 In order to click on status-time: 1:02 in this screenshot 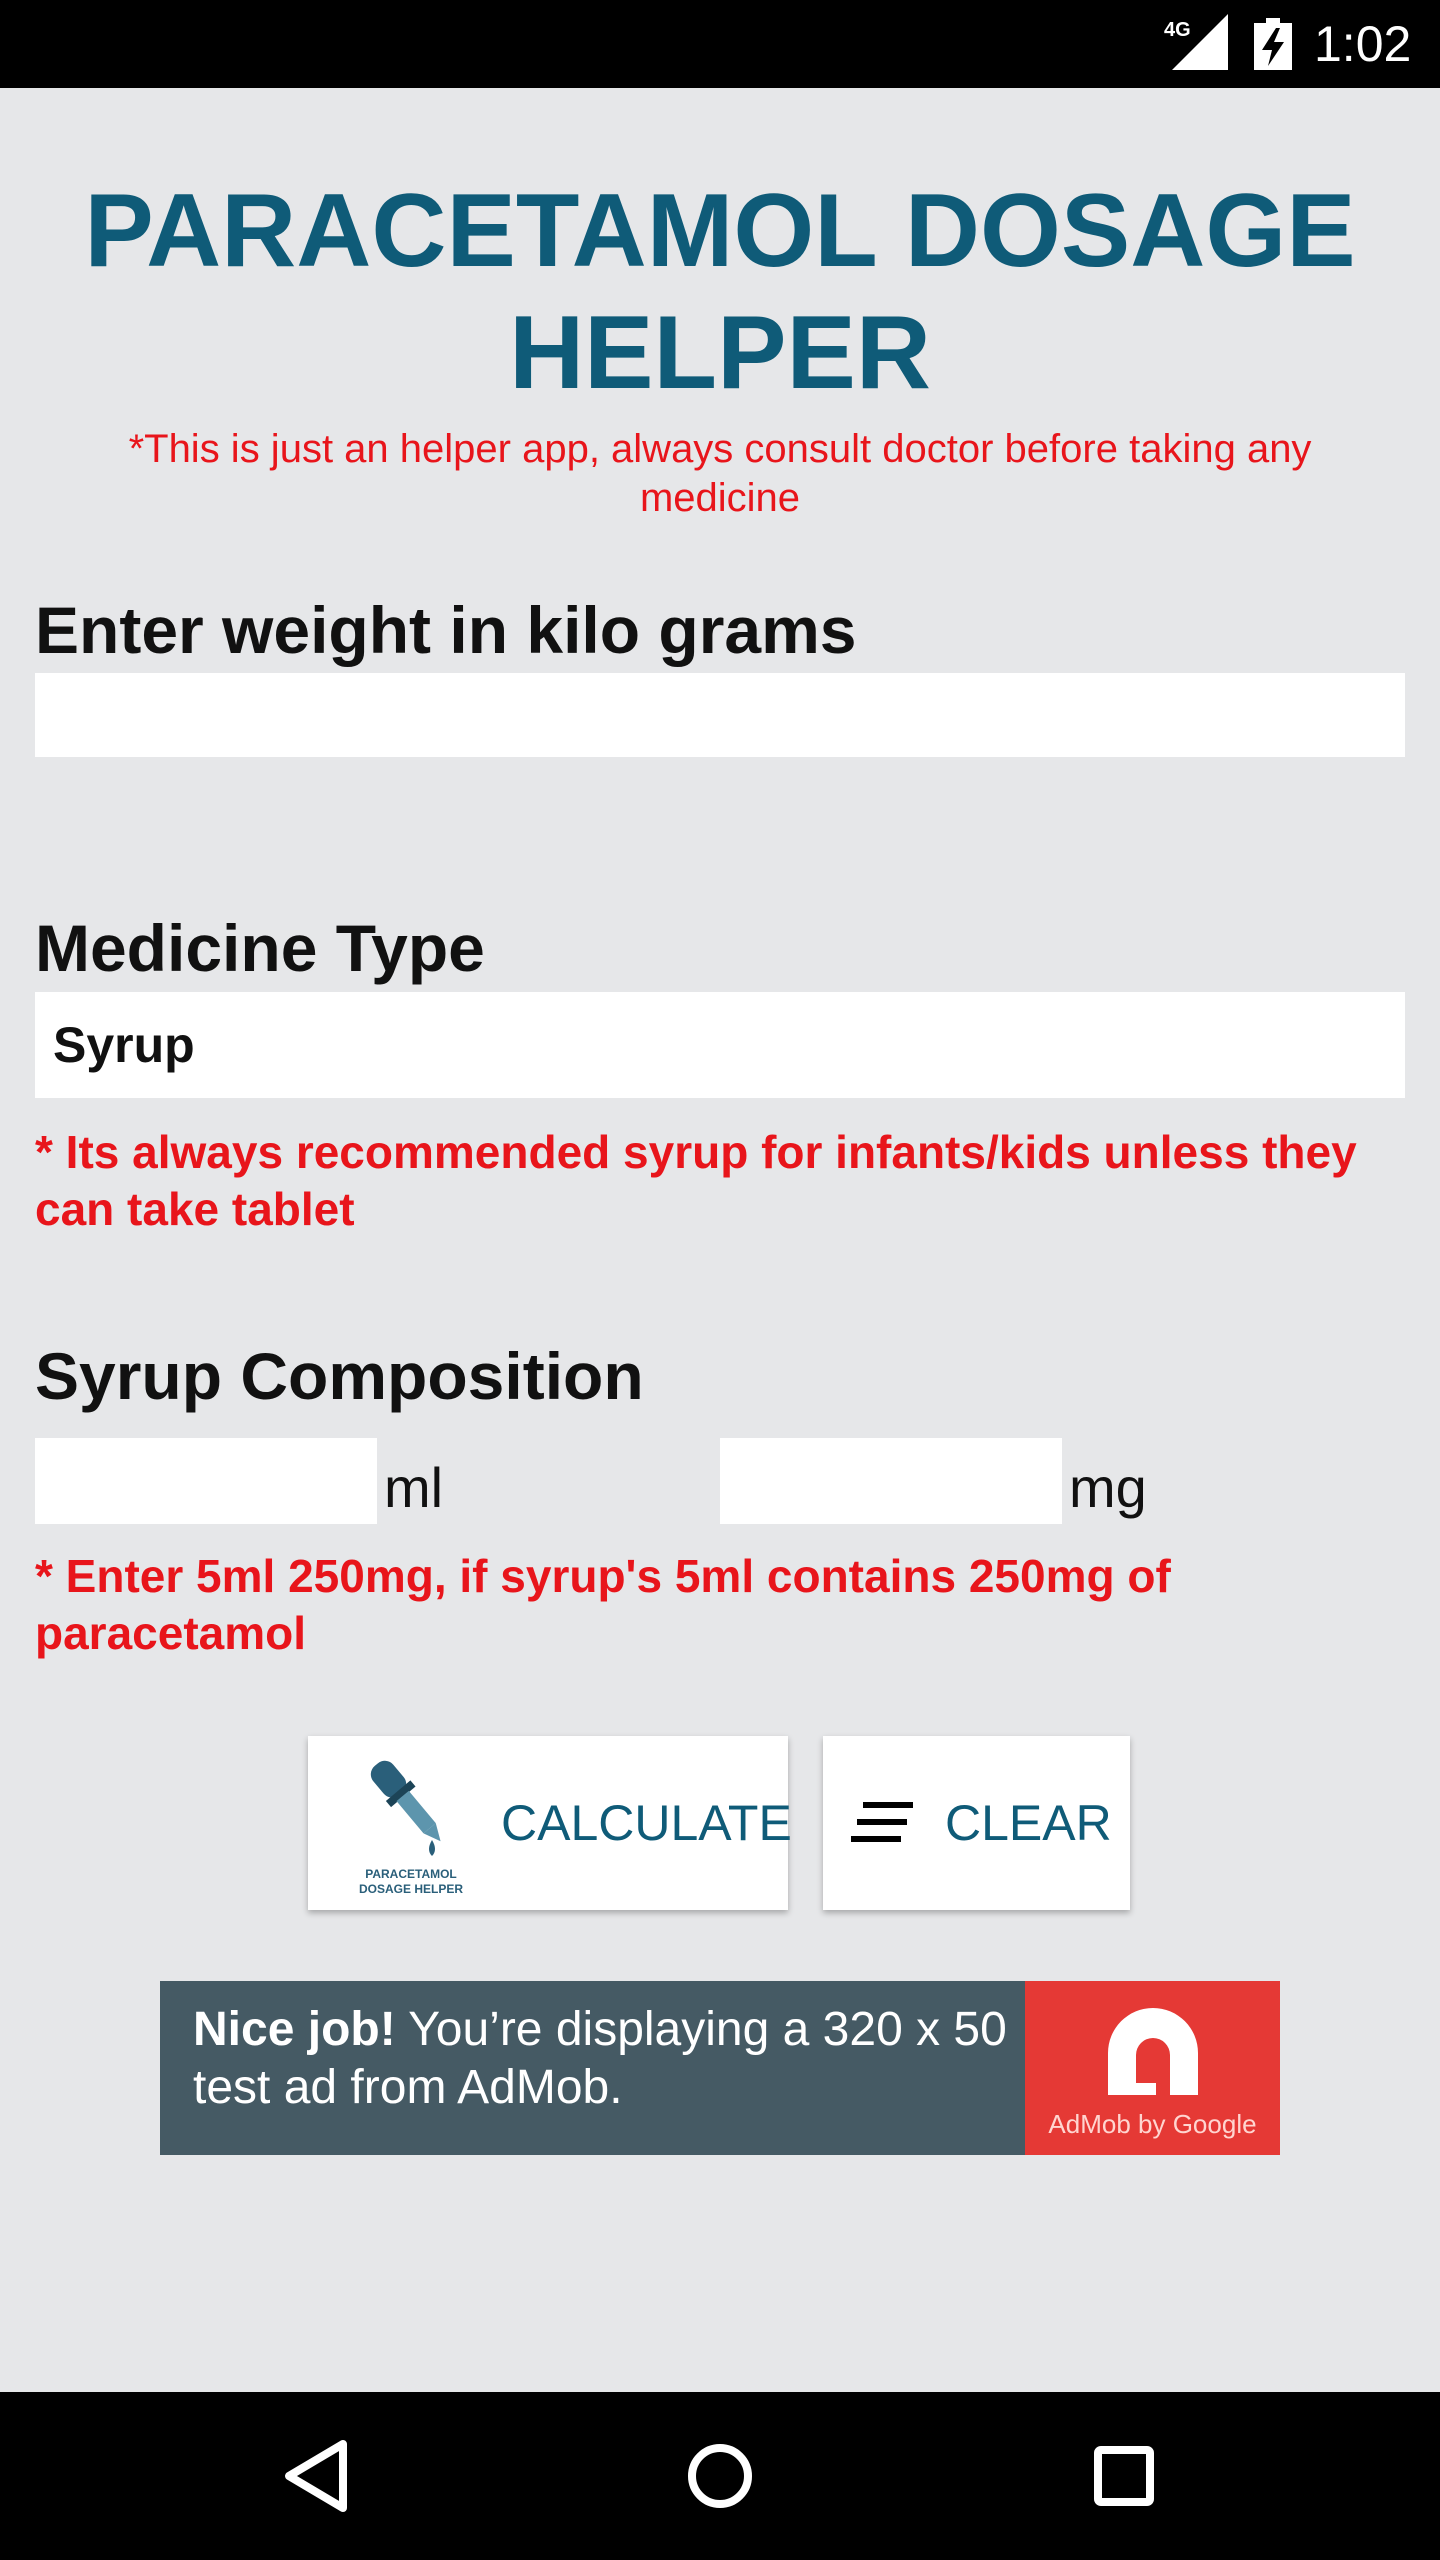, I will do `click(1363, 44)`.